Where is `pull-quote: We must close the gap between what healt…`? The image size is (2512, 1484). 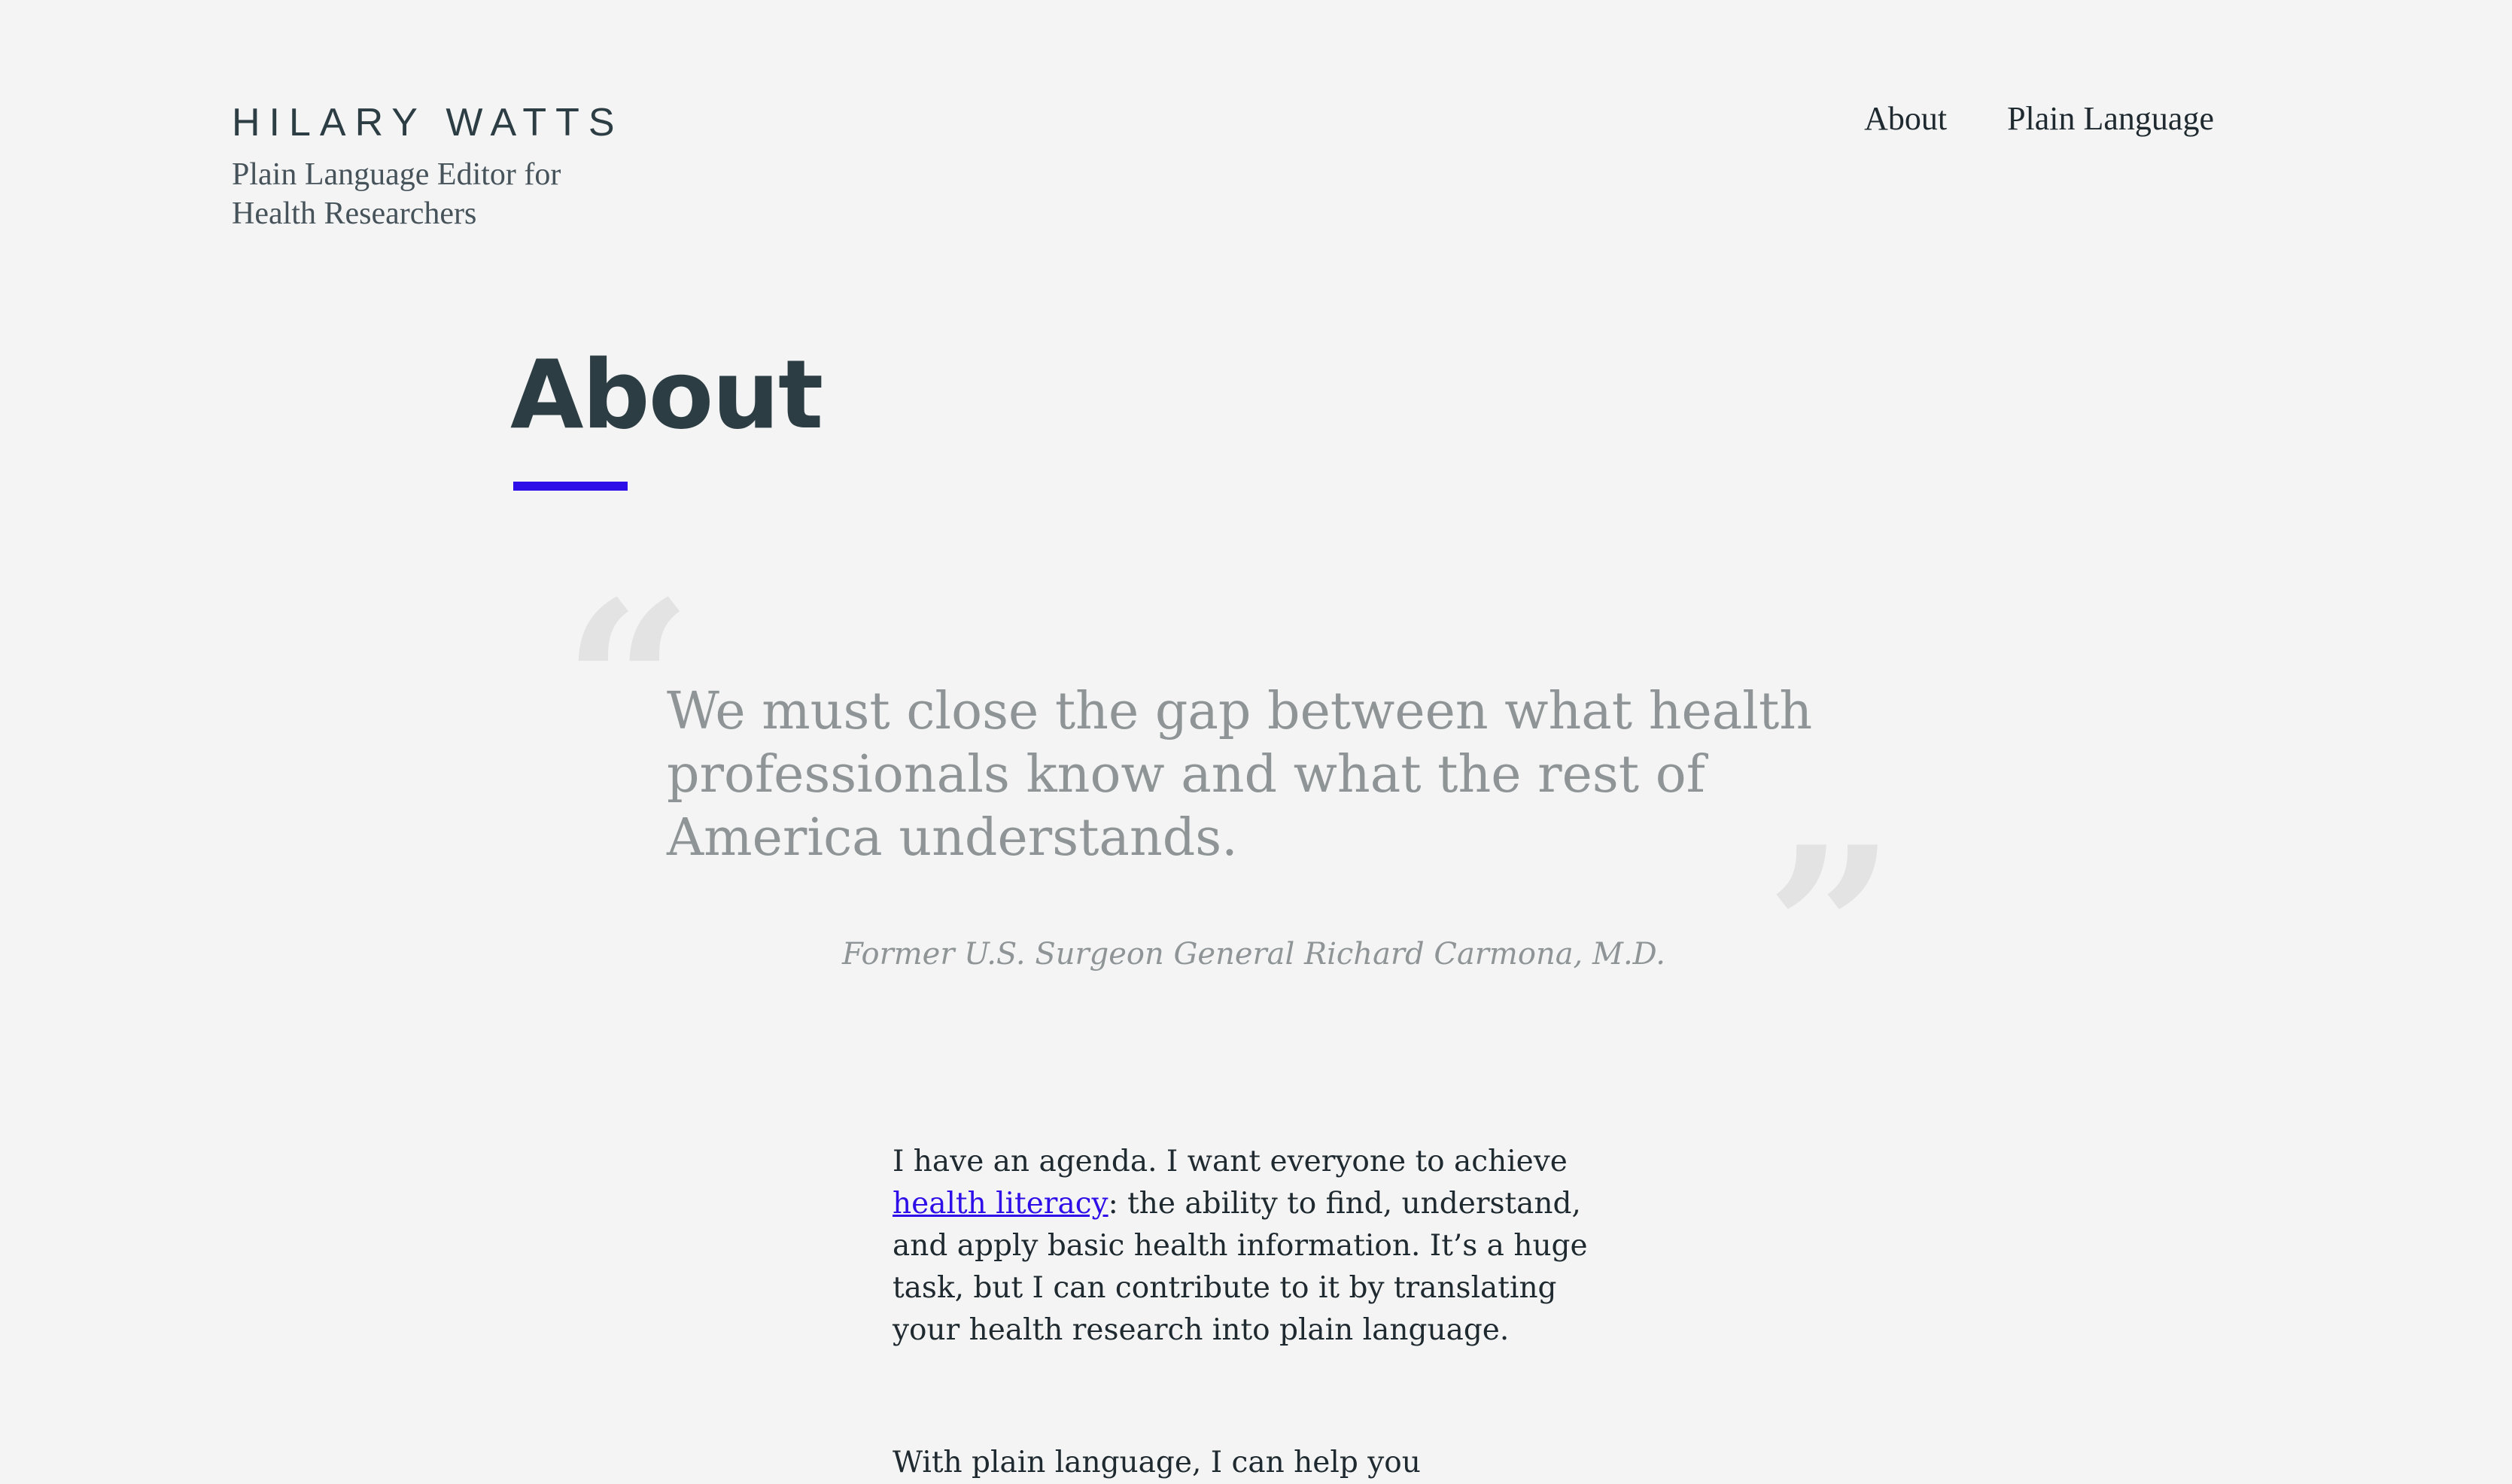 pull-quote: We must close the gap between what healt… is located at coordinates (1240, 775).